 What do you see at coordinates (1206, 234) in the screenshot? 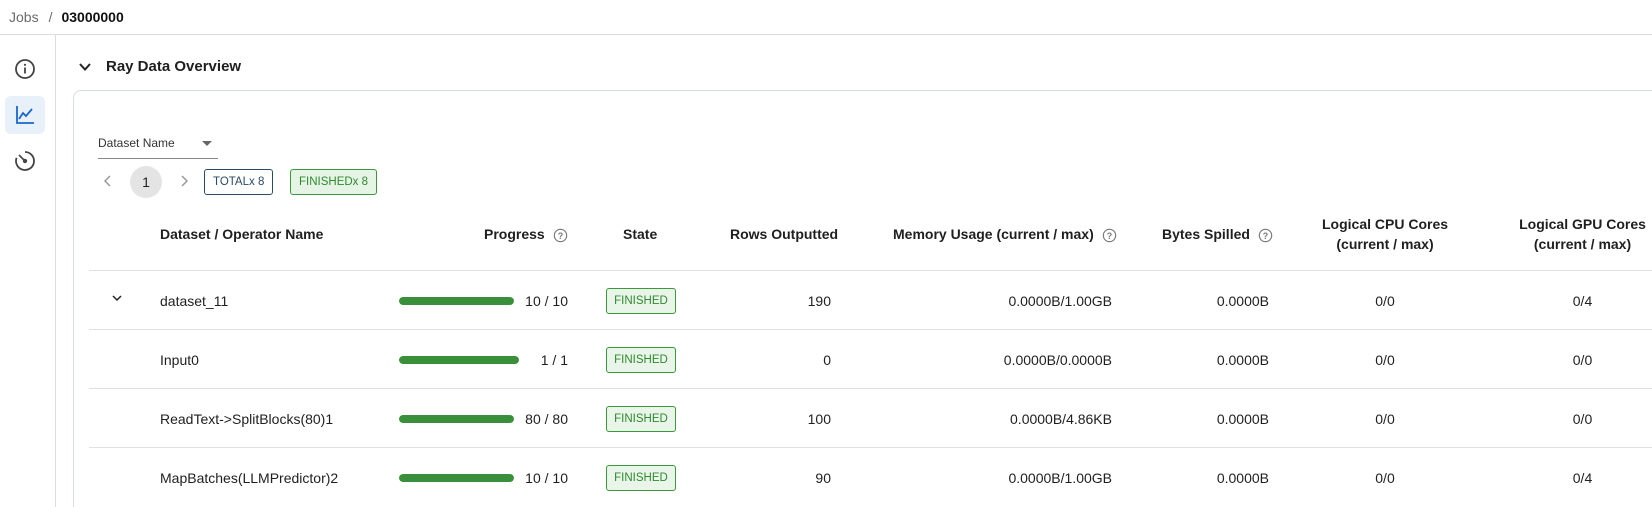
I see `header-spilled-label: Bytes Spilled` at bounding box center [1206, 234].